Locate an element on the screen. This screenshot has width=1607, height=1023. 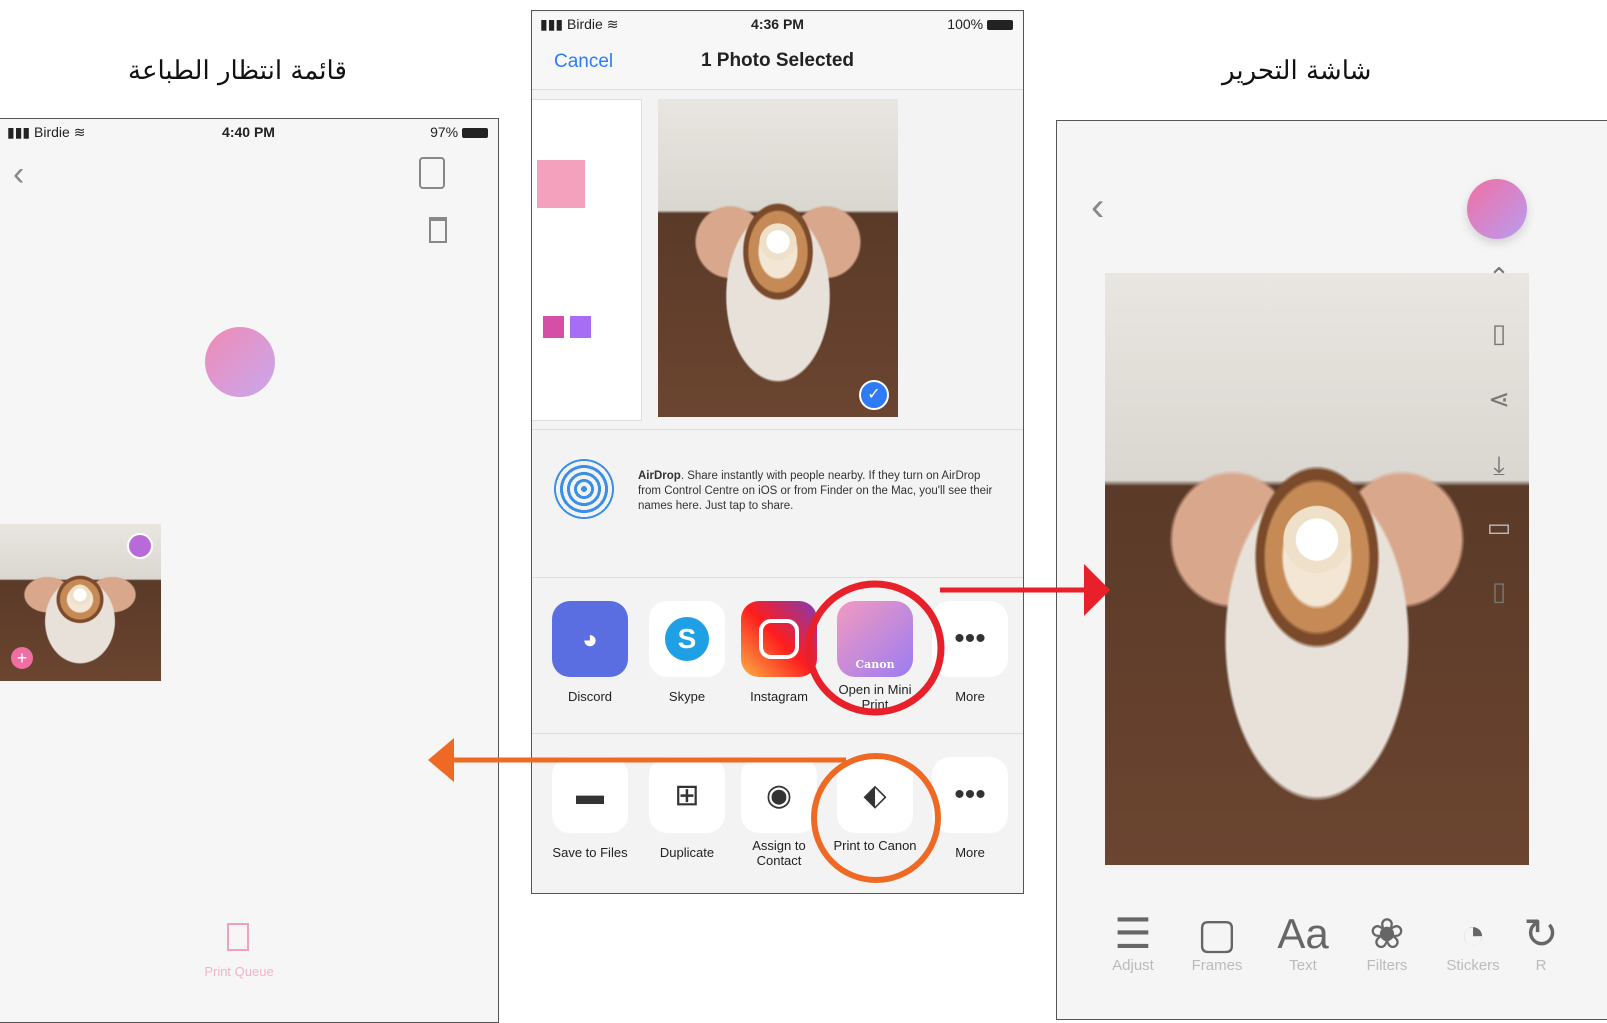
red-arrowhead is located at coordinates (1097, 590).